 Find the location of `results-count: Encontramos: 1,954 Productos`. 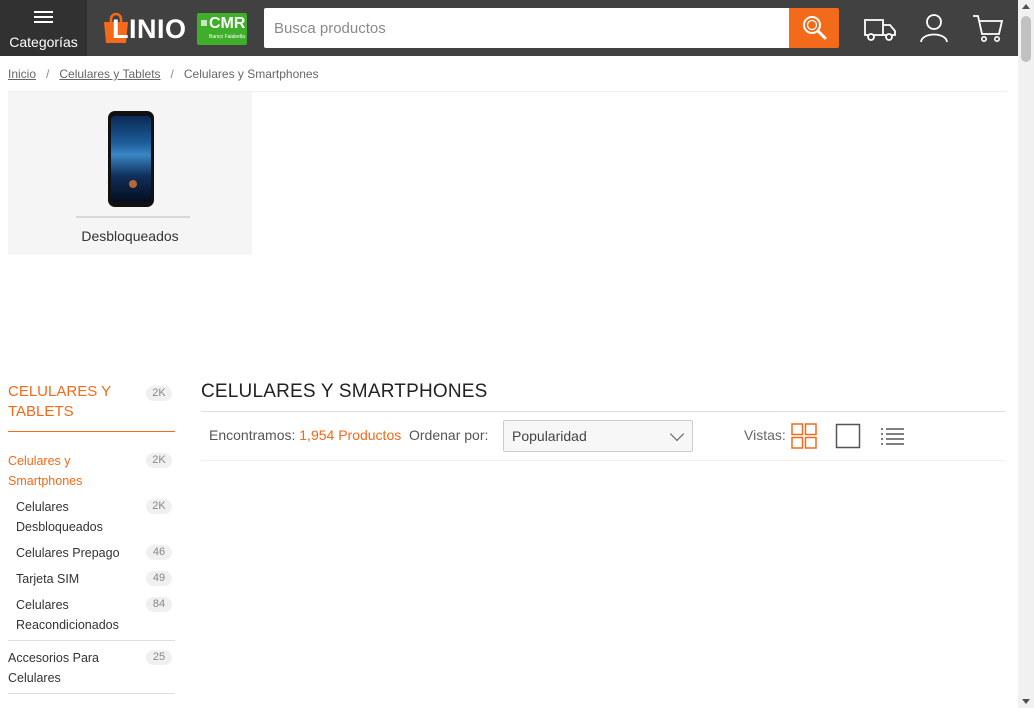

results-count: Encontramos: 1,954 Productos is located at coordinates (305, 435).